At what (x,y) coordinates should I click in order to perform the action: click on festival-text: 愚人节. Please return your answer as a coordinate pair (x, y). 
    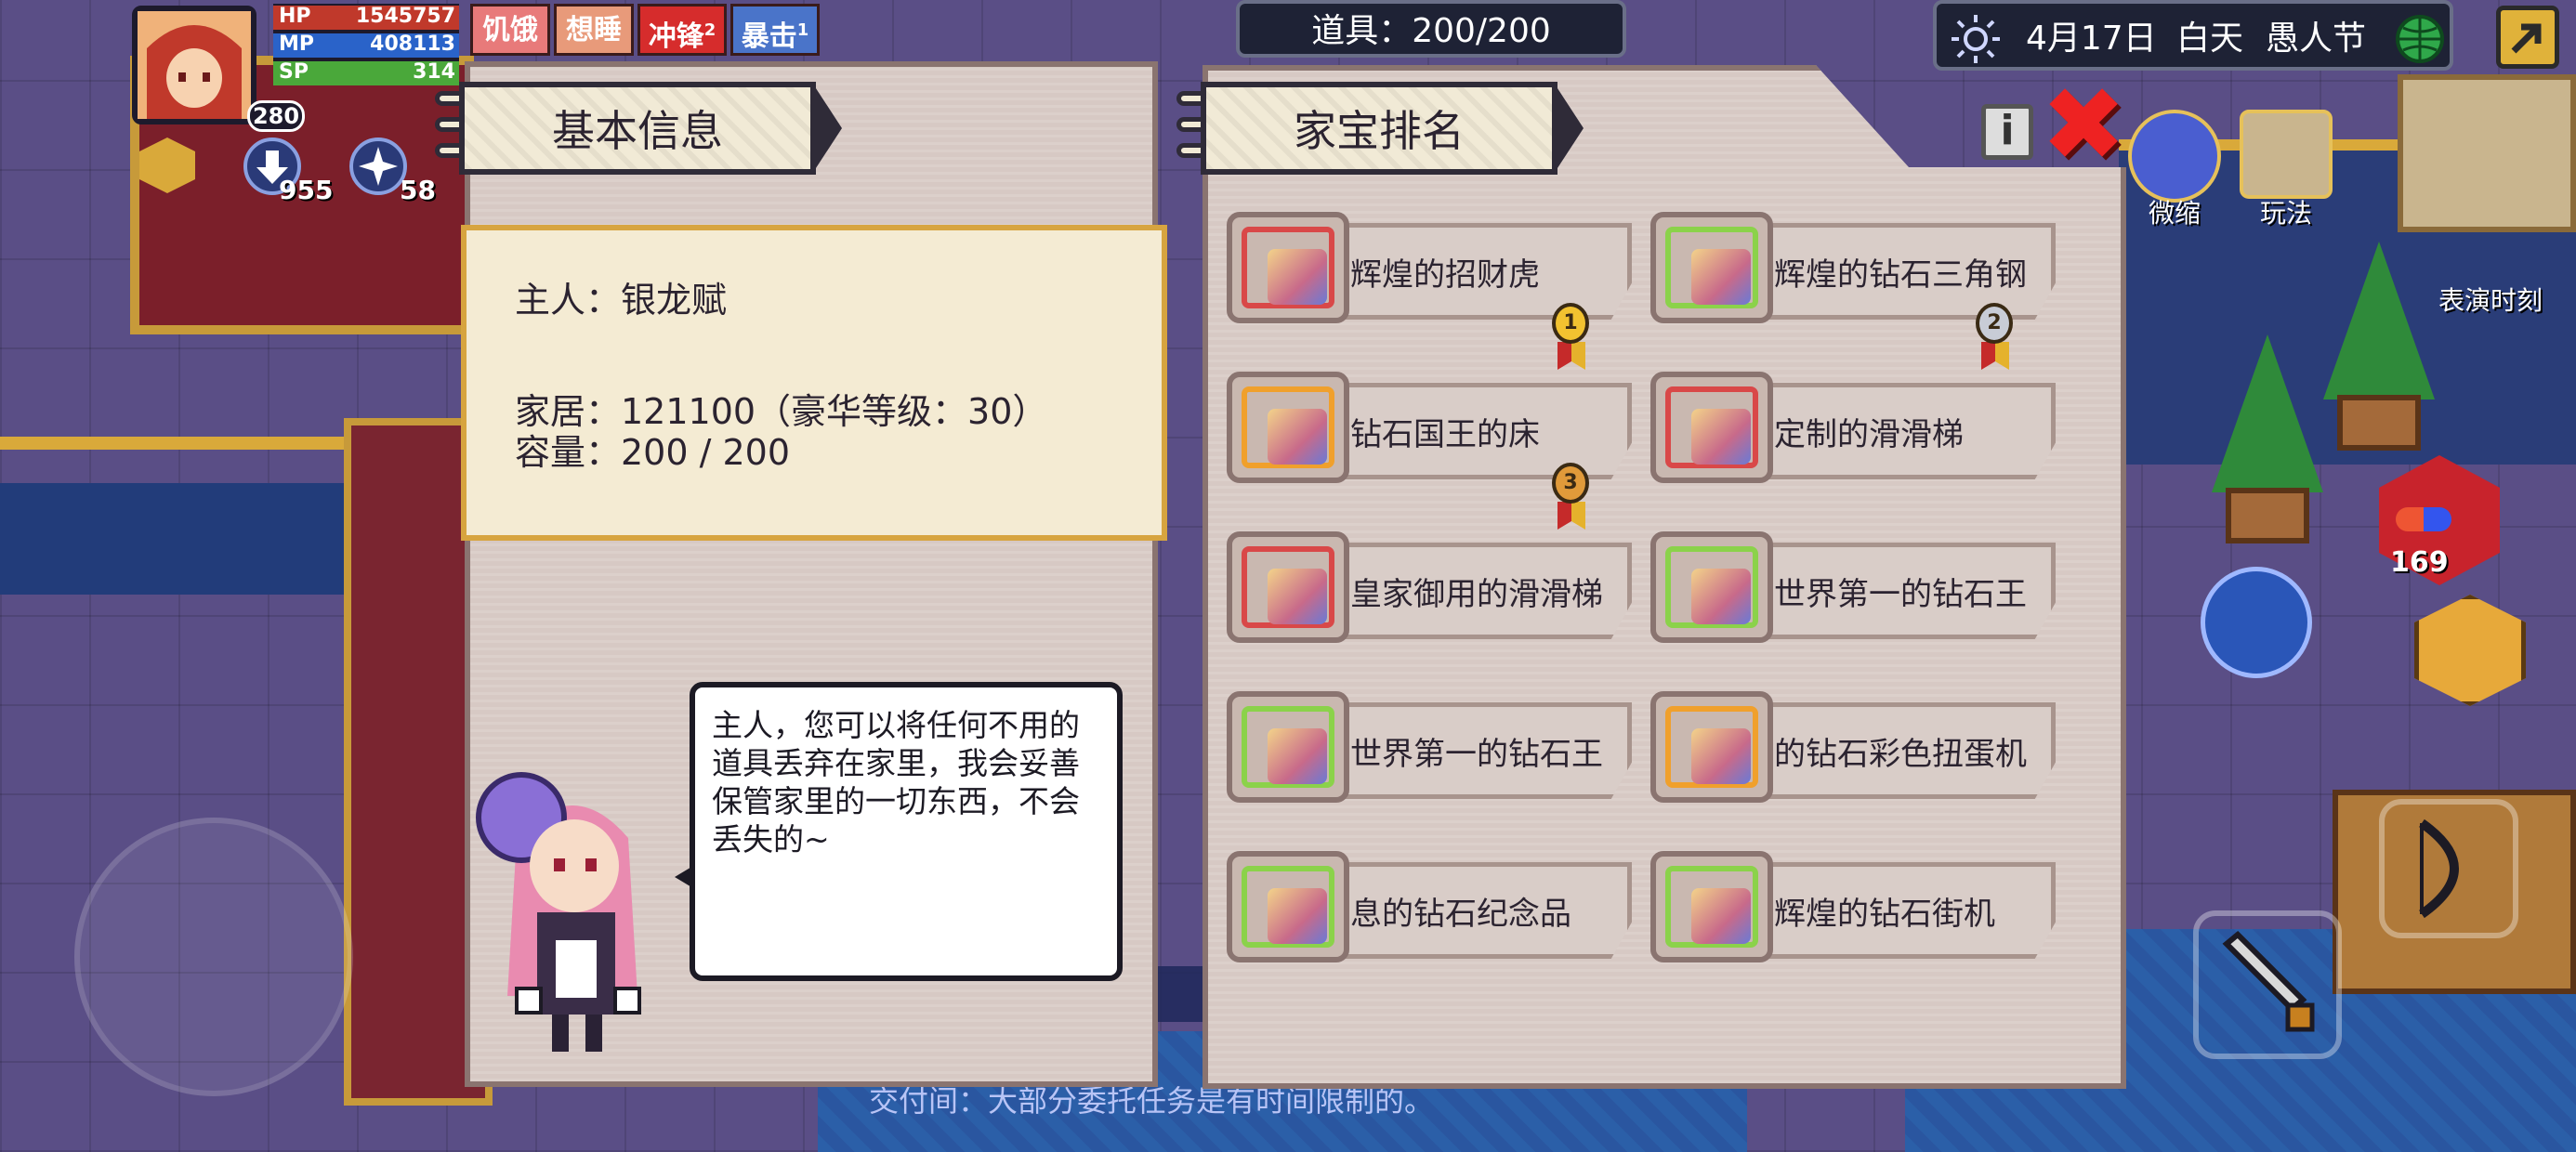
    Looking at the image, I should click on (2316, 39).